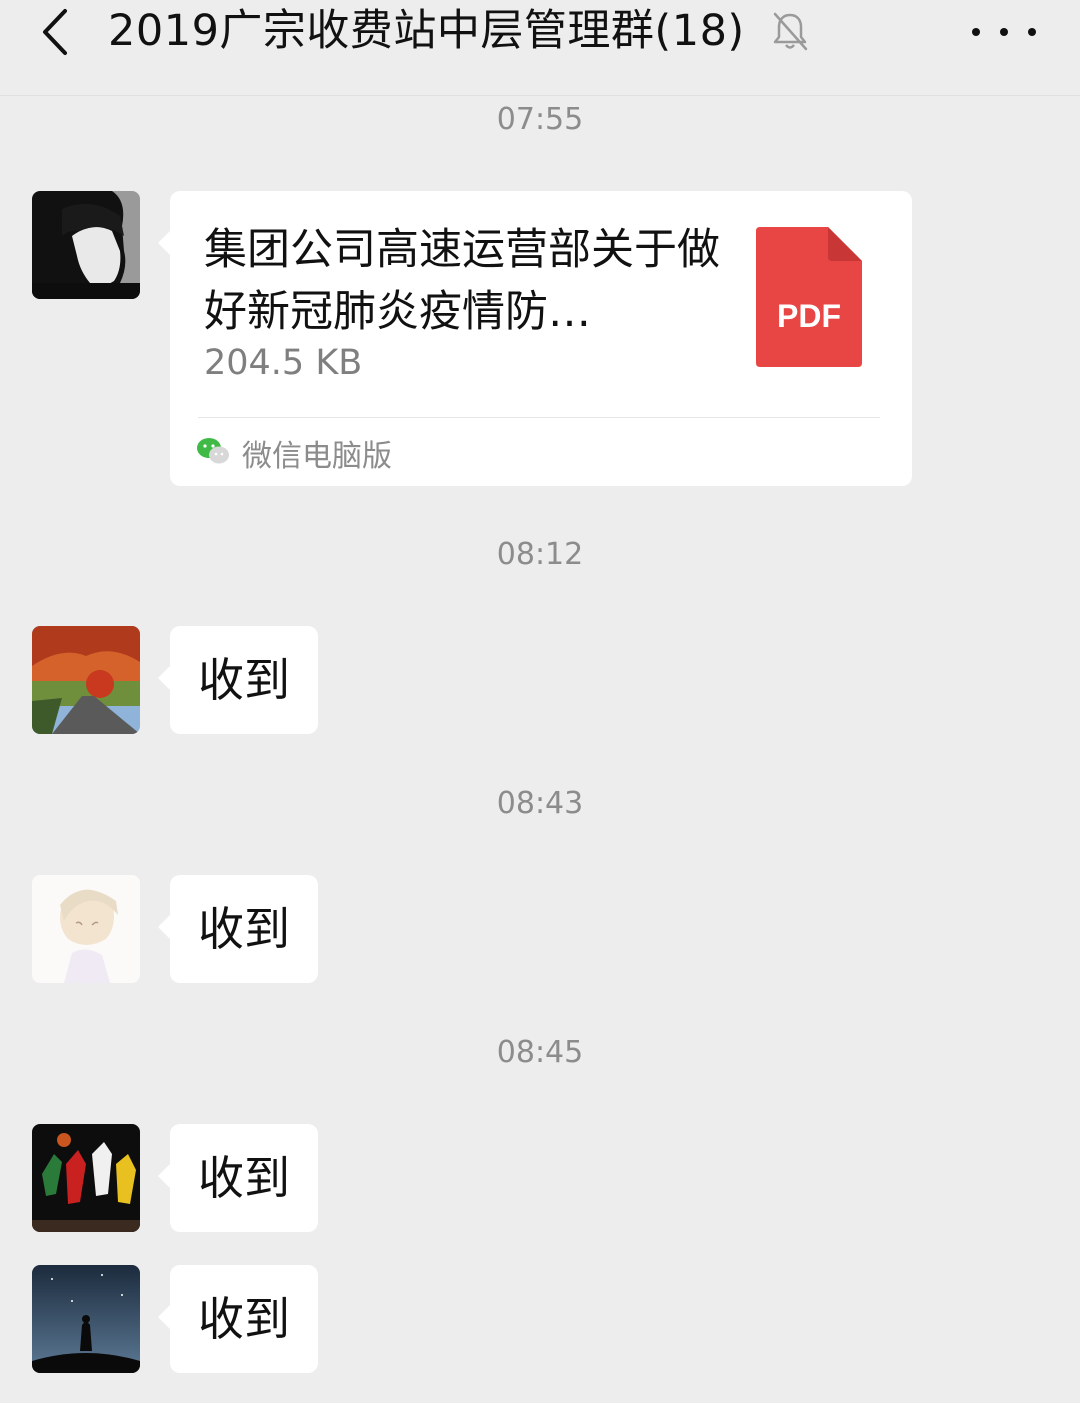  I want to click on message-timestamp: 08:45, so click(540, 1052).